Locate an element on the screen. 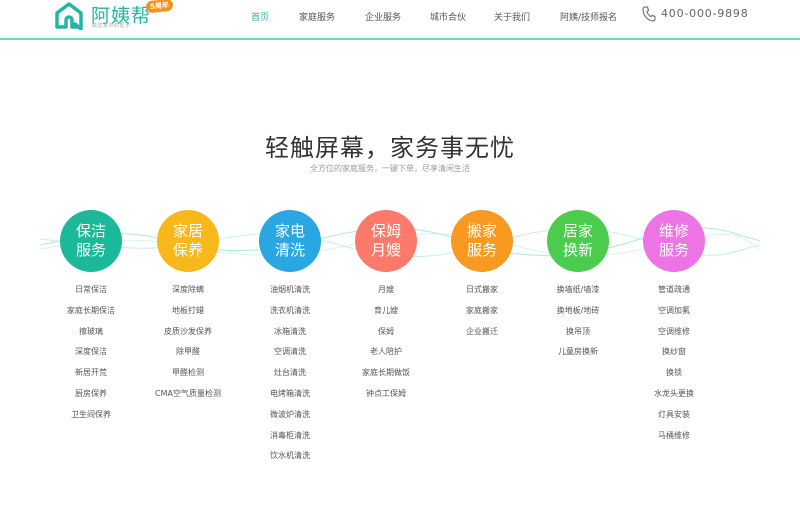 This screenshot has height=512, width=800. service-item: 钟点工保姆 is located at coordinates (386, 398).